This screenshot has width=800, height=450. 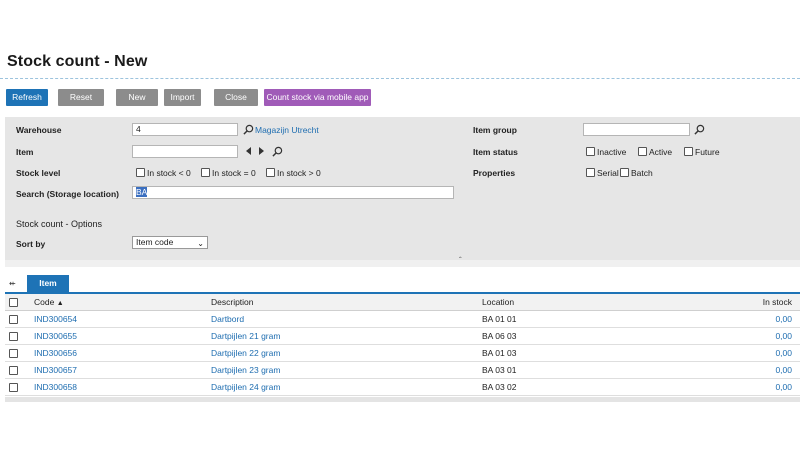 What do you see at coordinates (38, 173) in the screenshot?
I see `stock-level-label: Stock level` at bounding box center [38, 173].